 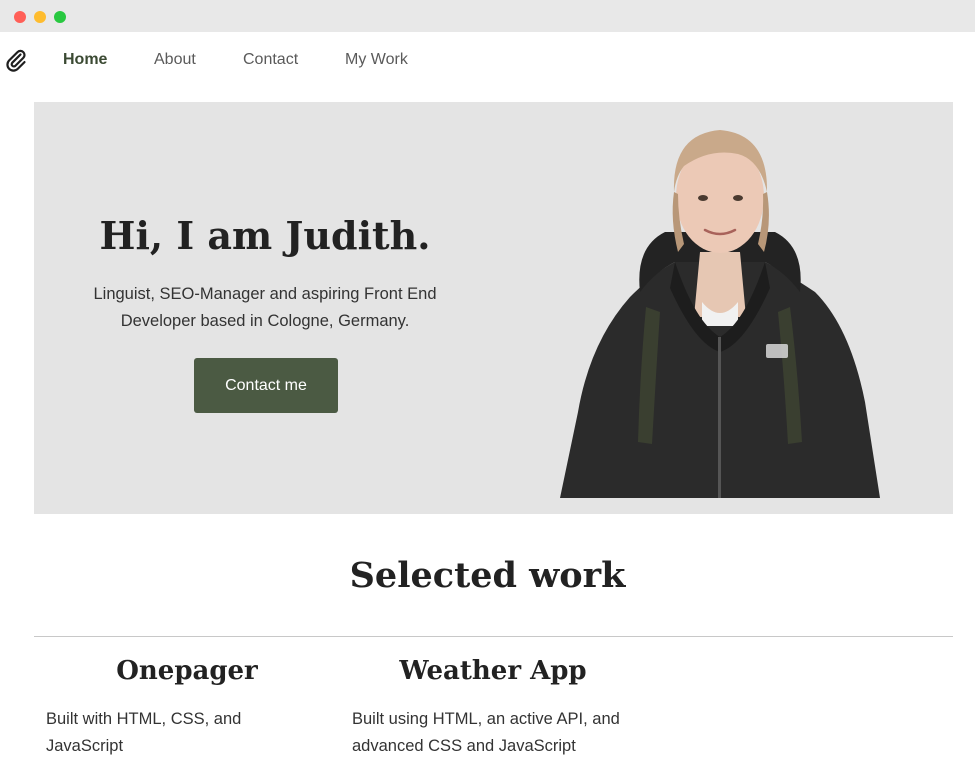 I want to click on nav-link-about: About, so click(x=175, y=60).